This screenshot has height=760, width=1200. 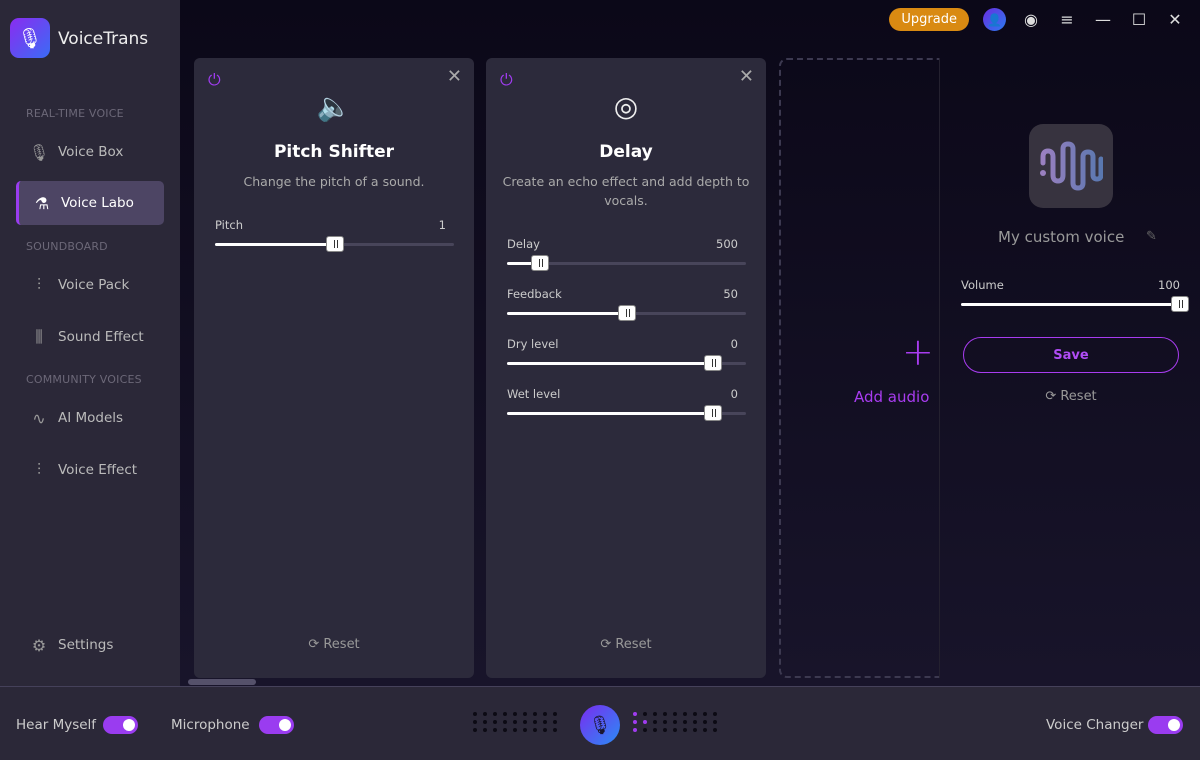 I want to click on dry-level-slider: Dry level 0, so click(x=626, y=357).